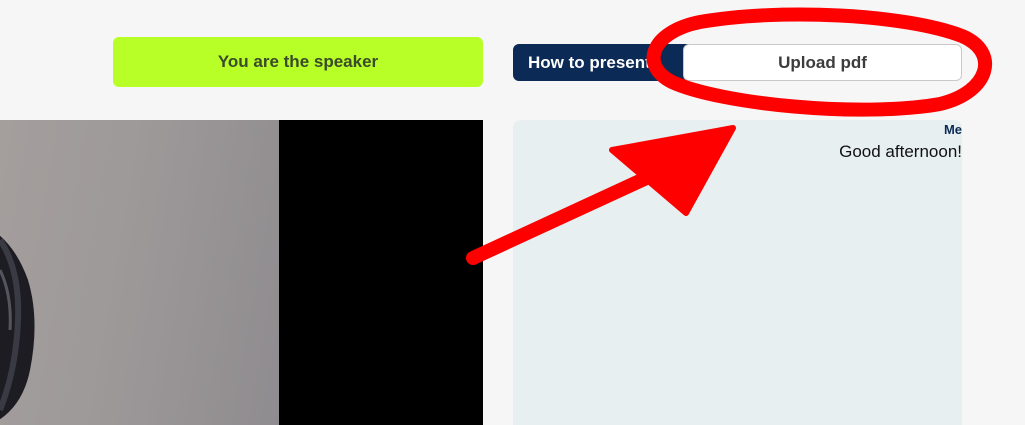 This screenshot has height=425, width=1025. I want to click on headphones-silhouette, so click(17, 327).